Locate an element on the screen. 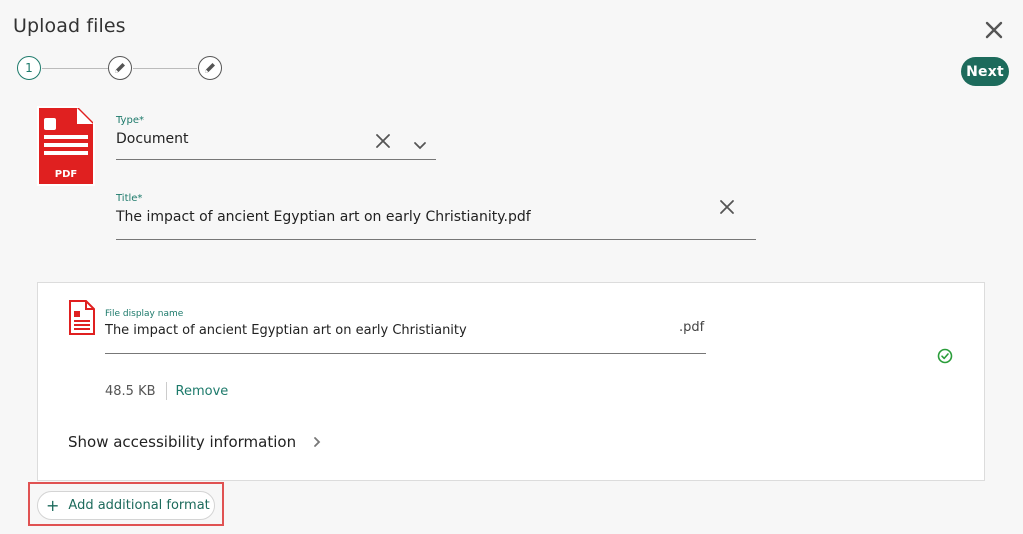 This screenshot has height=534, width=1023. meta-divider is located at coordinates (166, 391).